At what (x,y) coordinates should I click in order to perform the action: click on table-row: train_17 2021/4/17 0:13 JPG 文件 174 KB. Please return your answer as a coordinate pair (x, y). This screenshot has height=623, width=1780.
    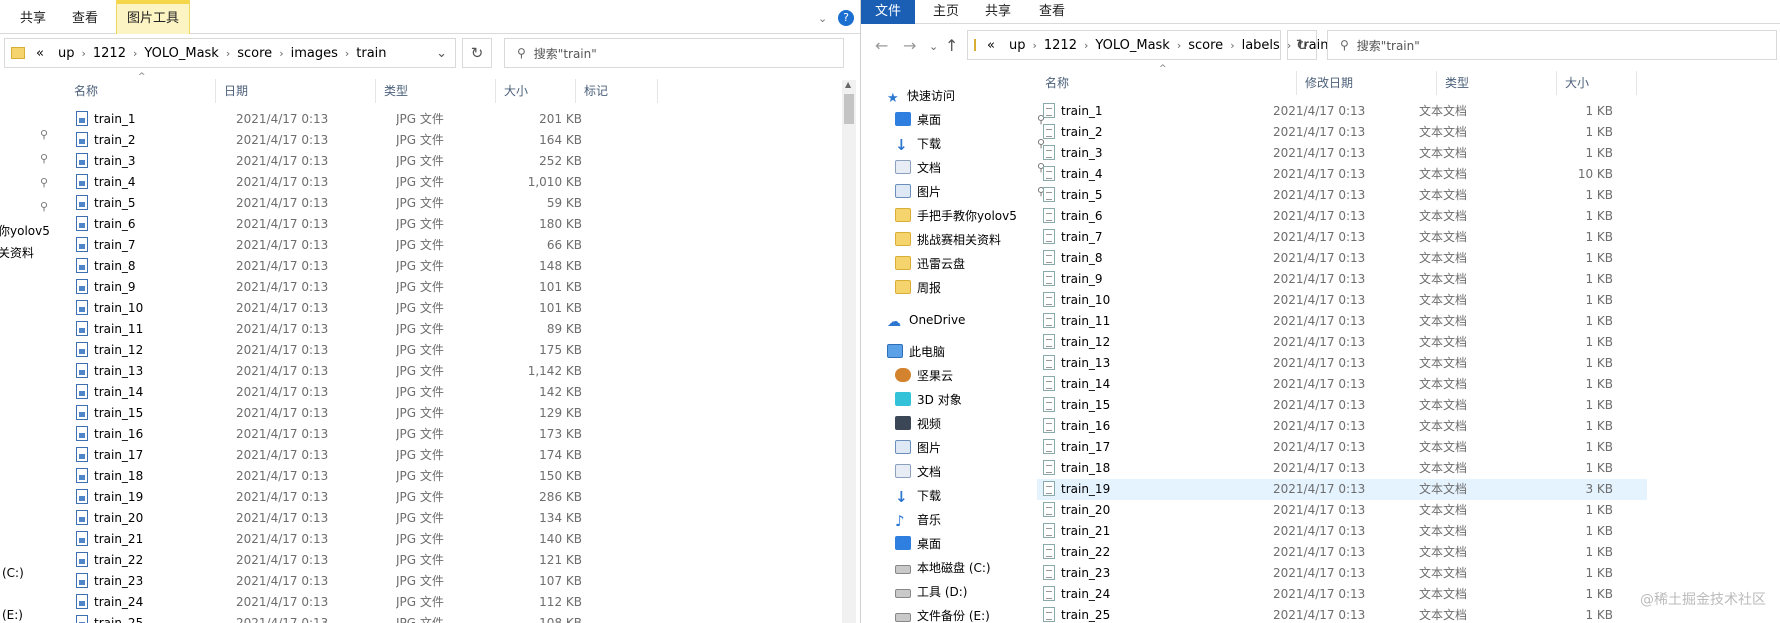
    Looking at the image, I should click on (329, 455).